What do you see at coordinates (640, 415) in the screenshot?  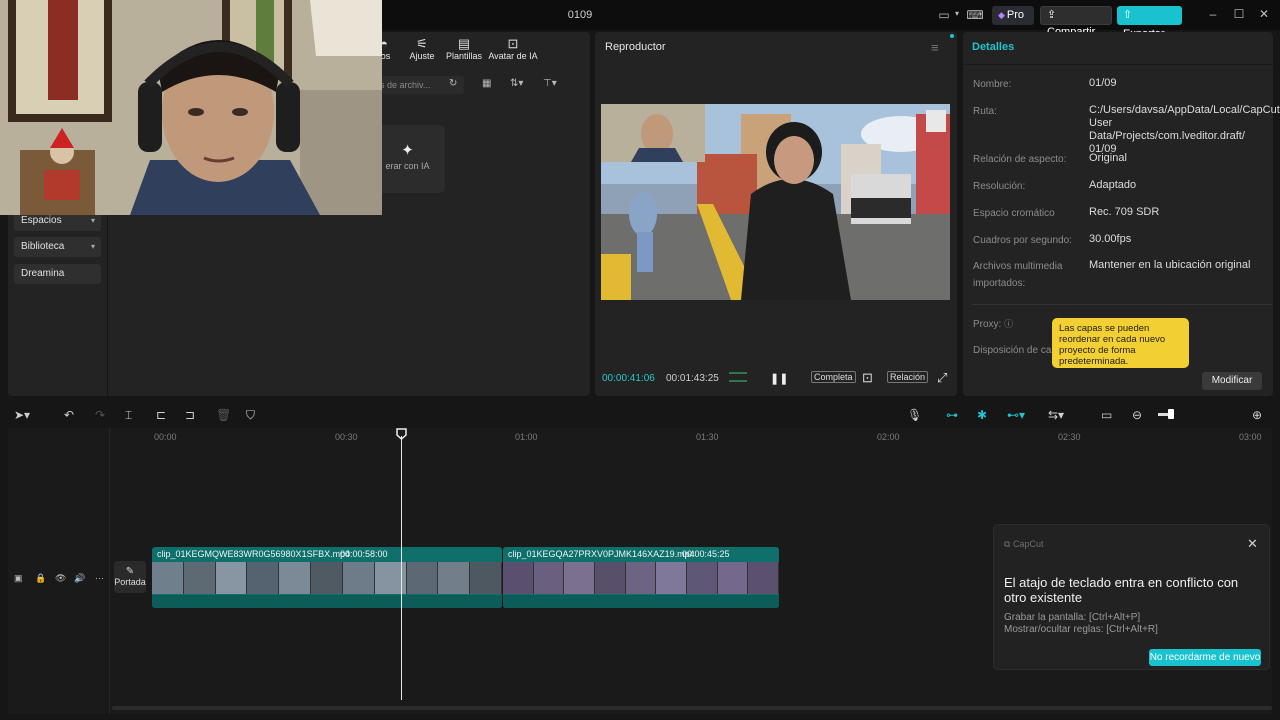 I see `timeline-toolbar` at bounding box center [640, 415].